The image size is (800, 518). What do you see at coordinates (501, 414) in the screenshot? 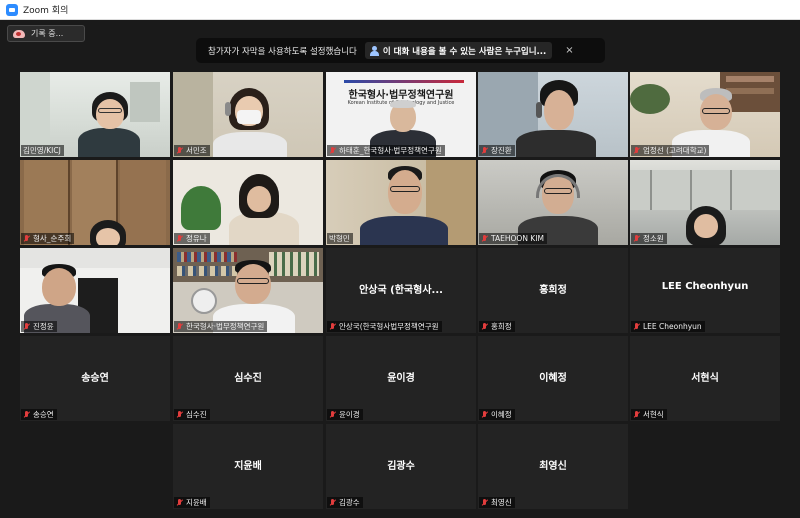
I see `participant-name: 이혜정` at bounding box center [501, 414].